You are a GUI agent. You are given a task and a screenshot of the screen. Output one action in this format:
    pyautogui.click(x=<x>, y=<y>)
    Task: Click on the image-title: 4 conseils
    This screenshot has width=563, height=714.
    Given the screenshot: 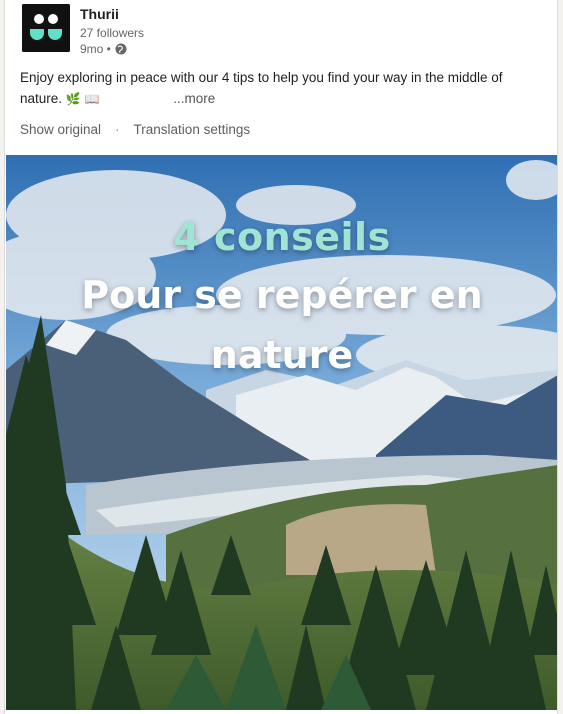 What is the action you would take?
    pyautogui.click(x=282, y=237)
    